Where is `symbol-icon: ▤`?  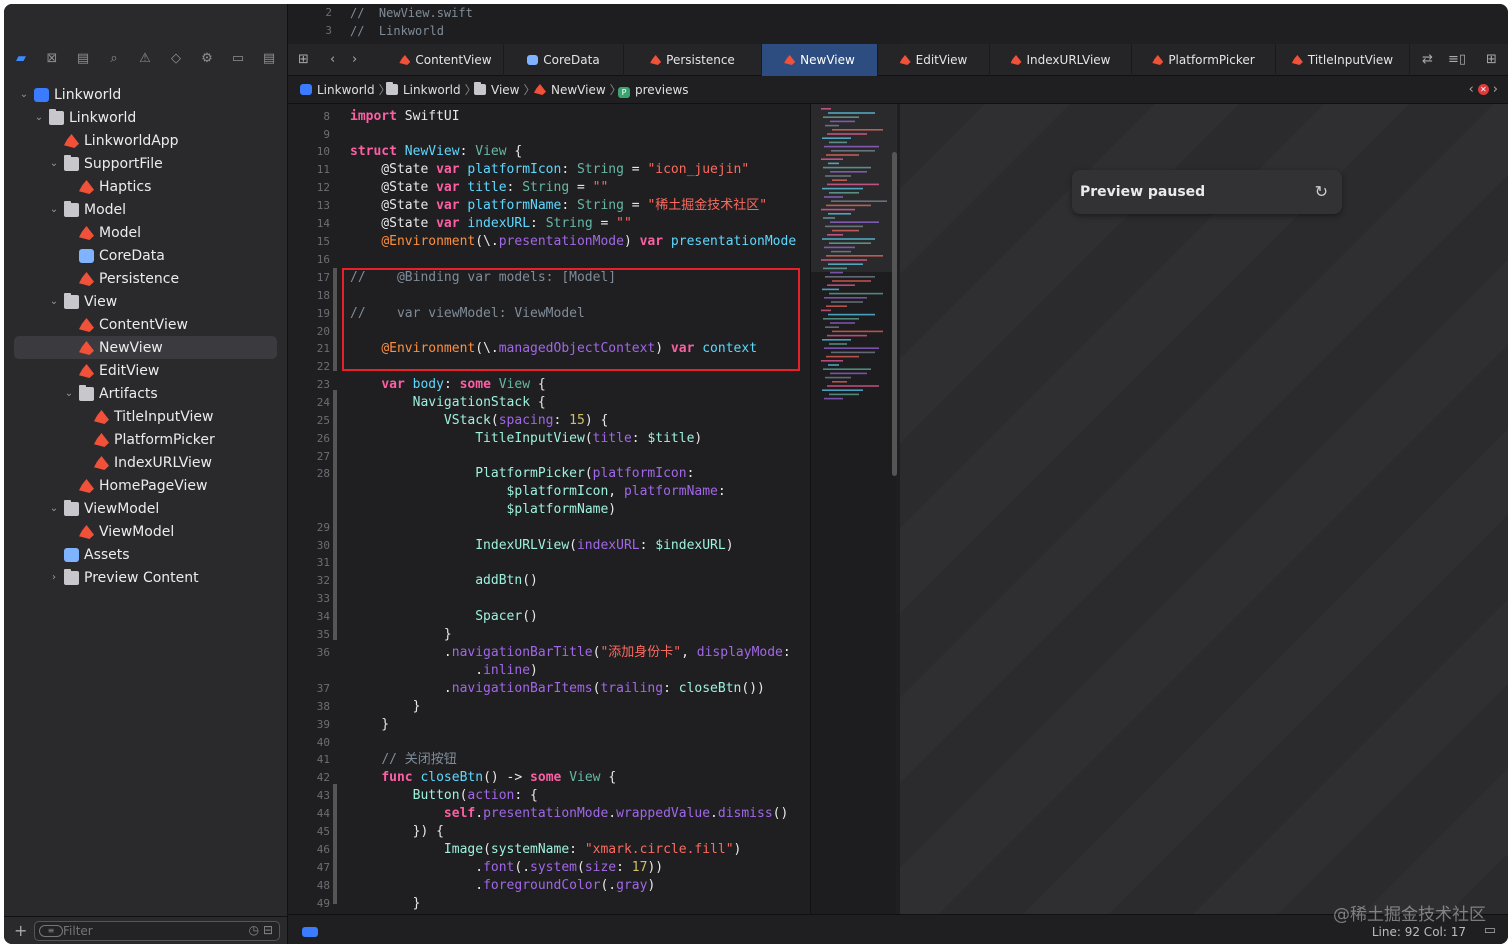
symbol-icon: ▤ is located at coordinates (83, 59).